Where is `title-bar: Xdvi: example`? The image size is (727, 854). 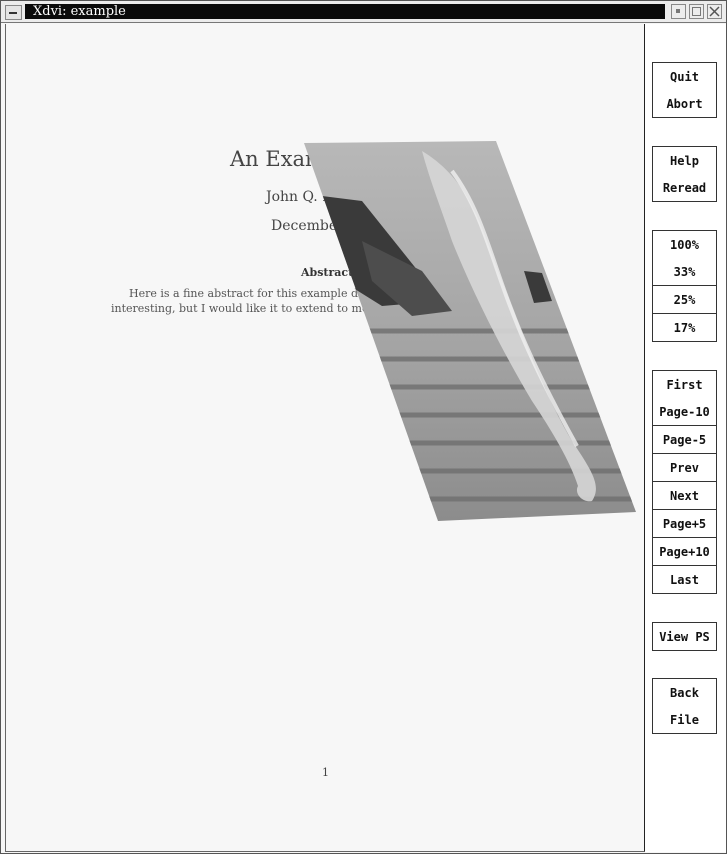 title-bar: Xdvi: example is located at coordinates (363, 12).